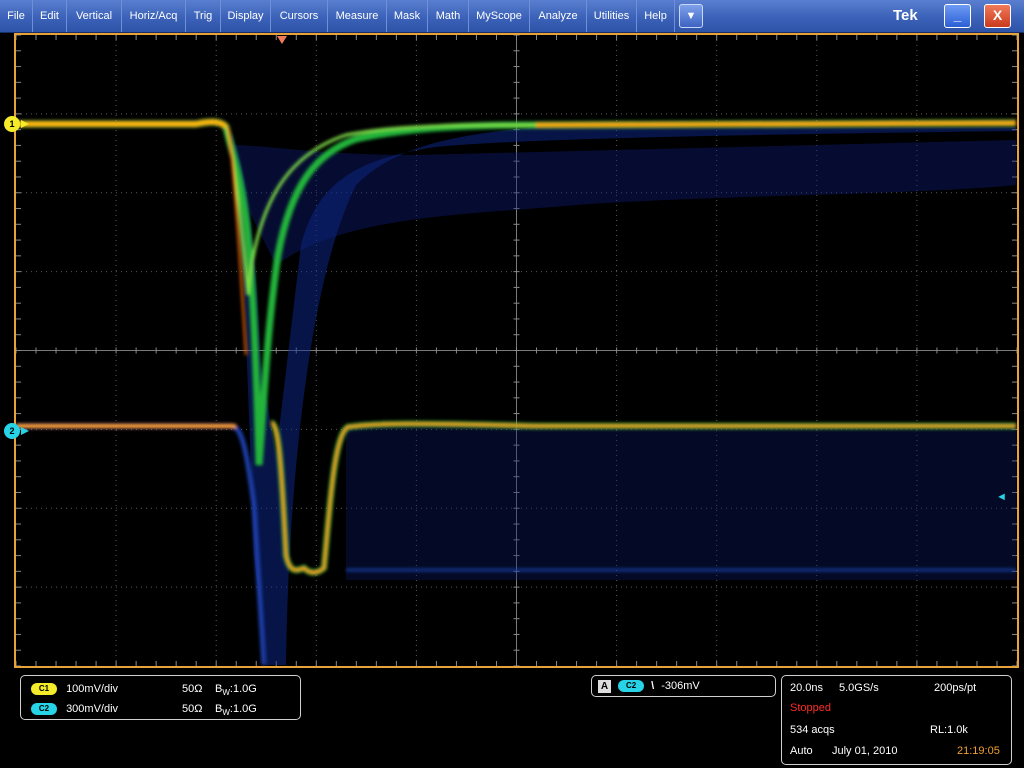  What do you see at coordinates (299, 16) in the screenshot?
I see `menu-cursors: Cursors` at bounding box center [299, 16].